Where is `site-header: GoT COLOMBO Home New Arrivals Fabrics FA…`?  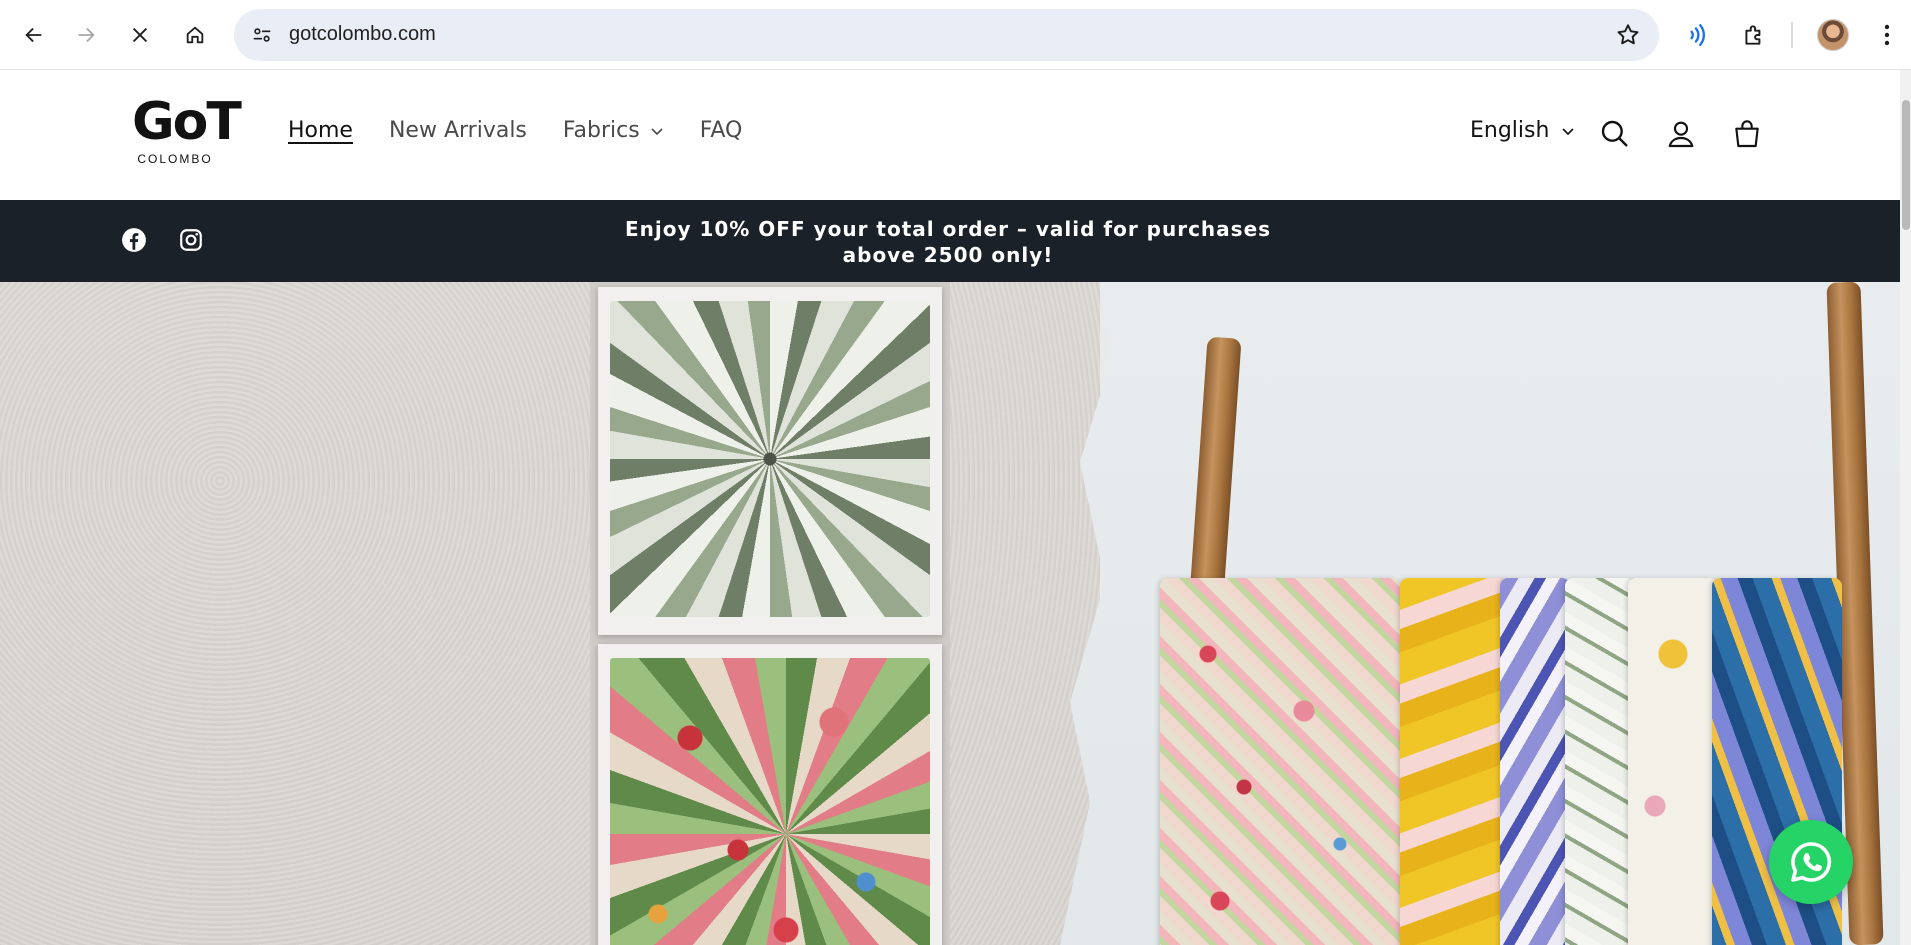
site-header: GoT COLOMBO Home New Arrivals Fabrics FA… is located at coordinates (950, 135).